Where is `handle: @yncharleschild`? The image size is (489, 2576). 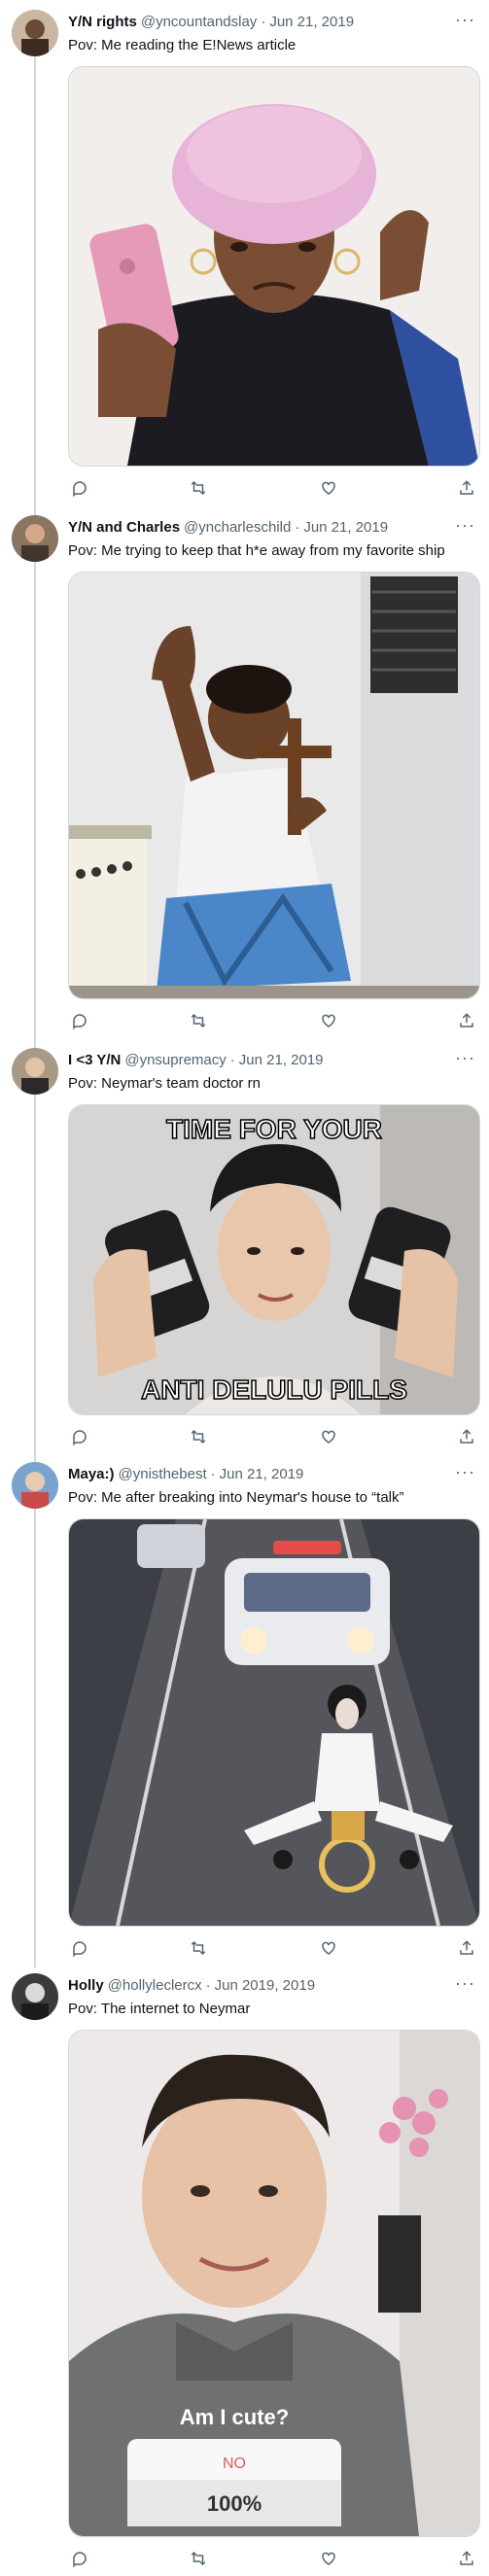 handle: @yncharleschild is located at coordinates (237, 527).